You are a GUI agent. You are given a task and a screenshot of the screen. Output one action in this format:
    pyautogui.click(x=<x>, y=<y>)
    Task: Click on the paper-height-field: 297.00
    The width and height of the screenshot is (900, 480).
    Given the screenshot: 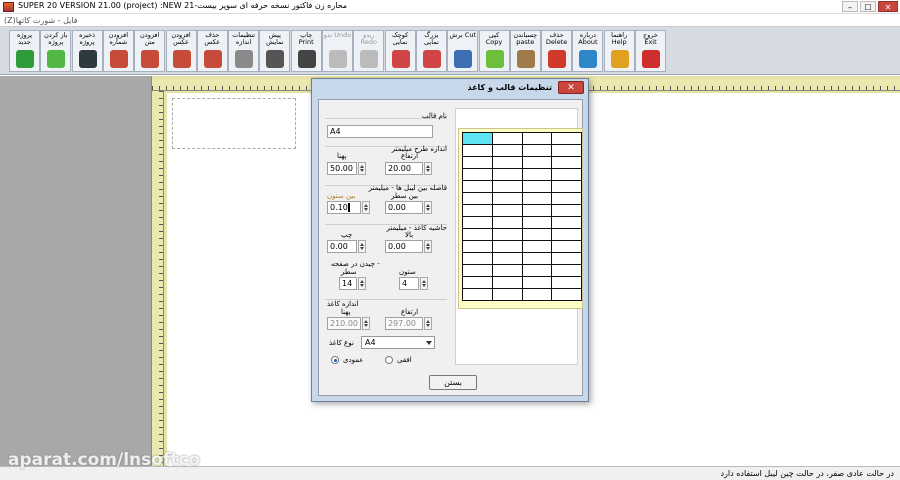 What is the action you would take?
    pyautogui.click(x=404, y=323)
    